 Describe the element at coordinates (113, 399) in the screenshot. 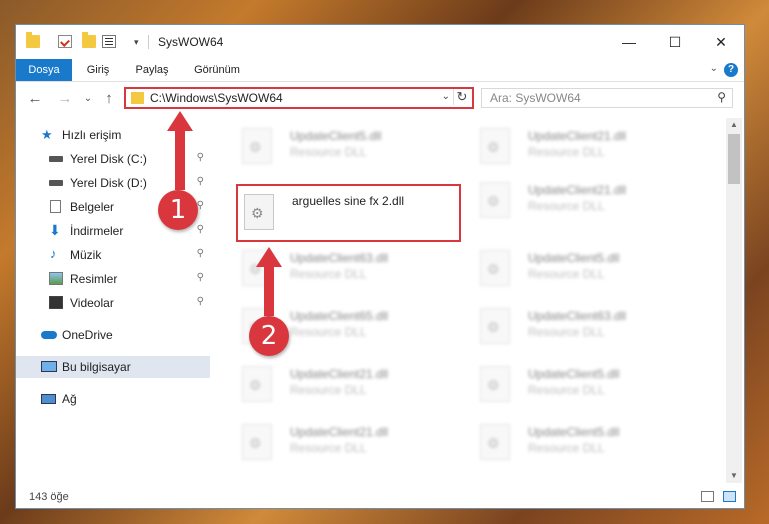

I see `sidebar-item-network: Ağ` at that location.